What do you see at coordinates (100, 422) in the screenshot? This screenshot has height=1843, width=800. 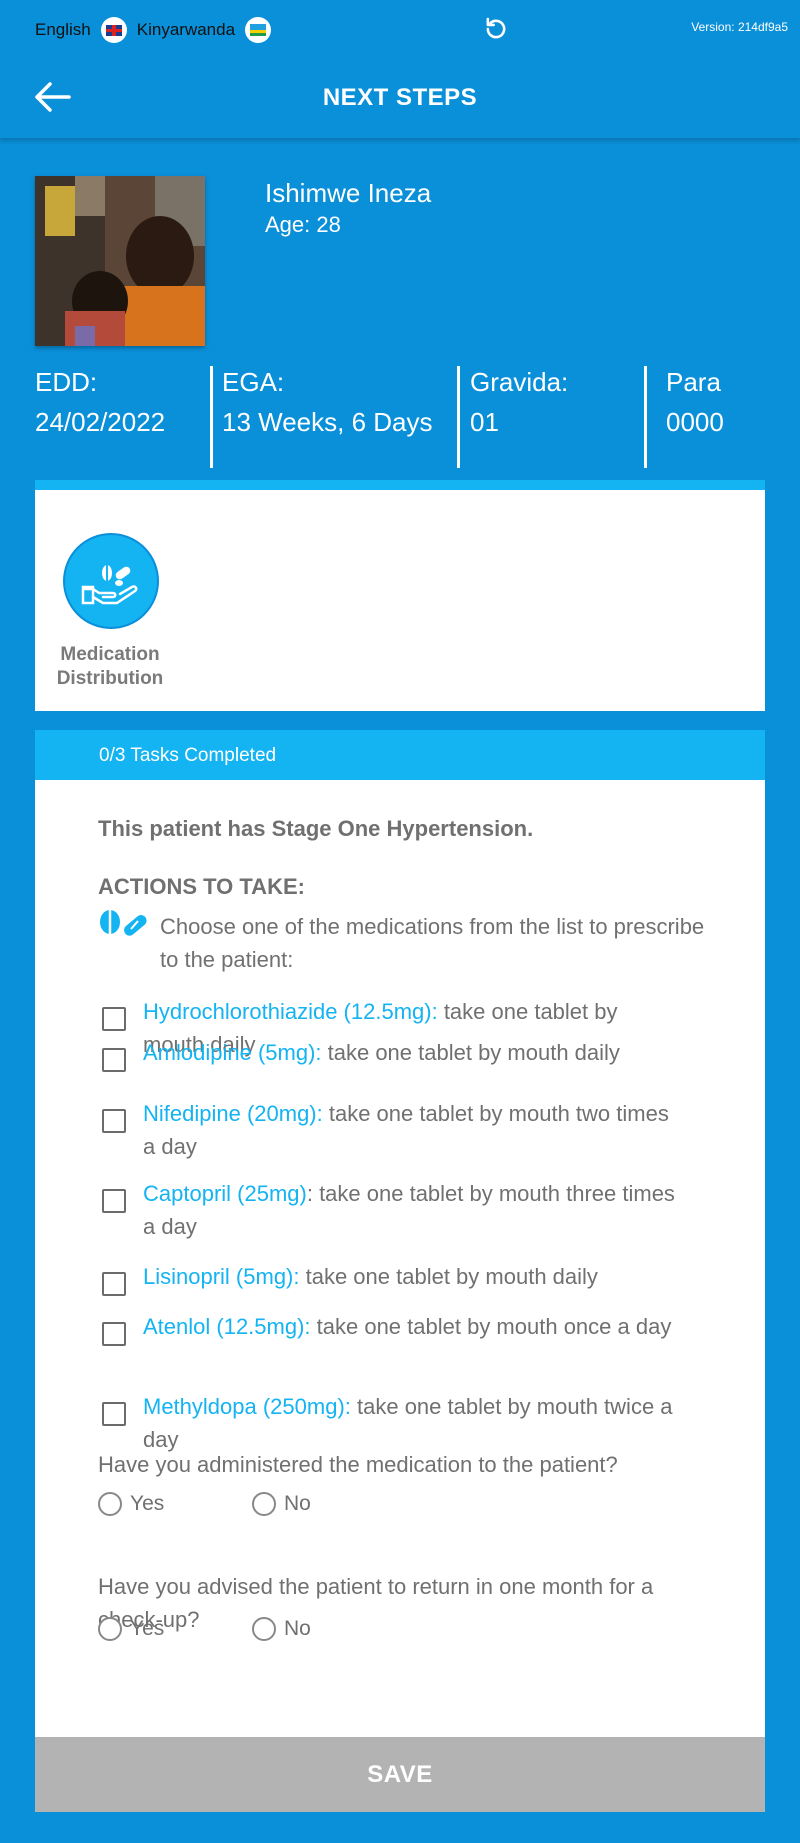 I see `stat-value: 24/02/2022` at bounding box center [100, 422].